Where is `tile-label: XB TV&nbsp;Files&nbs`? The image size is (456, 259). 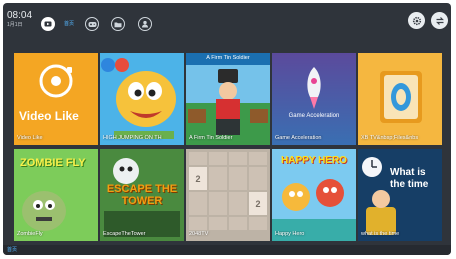 tile-label: XB TV&nbsp;Files&nbs is located at coordinates (390, 138).